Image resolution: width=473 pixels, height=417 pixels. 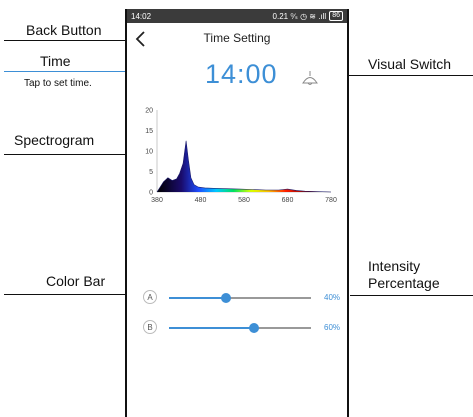 I want to click on page-title: Time Setting, so click(x=237, y=38).